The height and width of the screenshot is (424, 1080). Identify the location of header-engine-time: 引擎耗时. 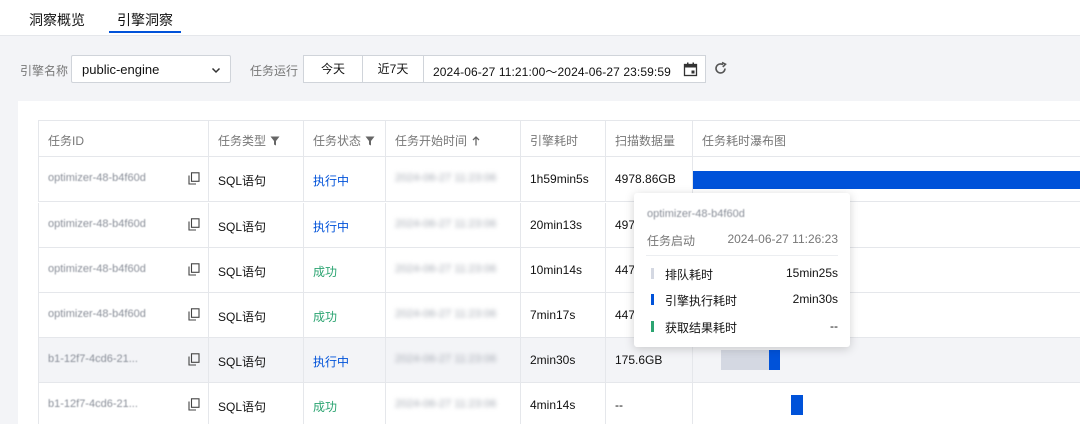
(562, 138).